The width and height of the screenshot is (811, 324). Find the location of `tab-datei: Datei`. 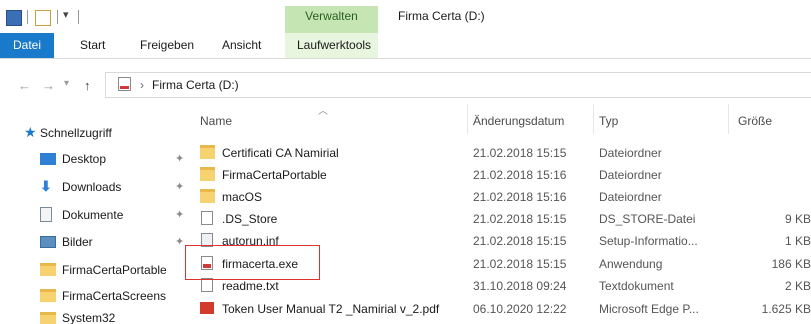

tab-datei: Datei is located at coordinates (27, 45).